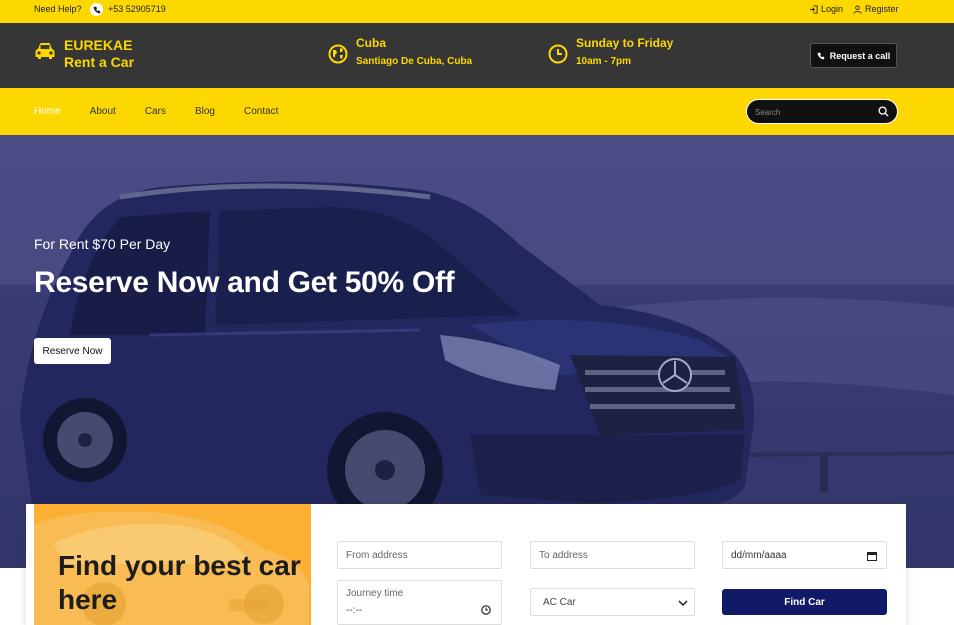 This screenshot has width=954, height=625. Describe the element at coordinates (170, 111) in the screenshot. I see `nav-menu: Home About Cars Blog Contact` at that location.